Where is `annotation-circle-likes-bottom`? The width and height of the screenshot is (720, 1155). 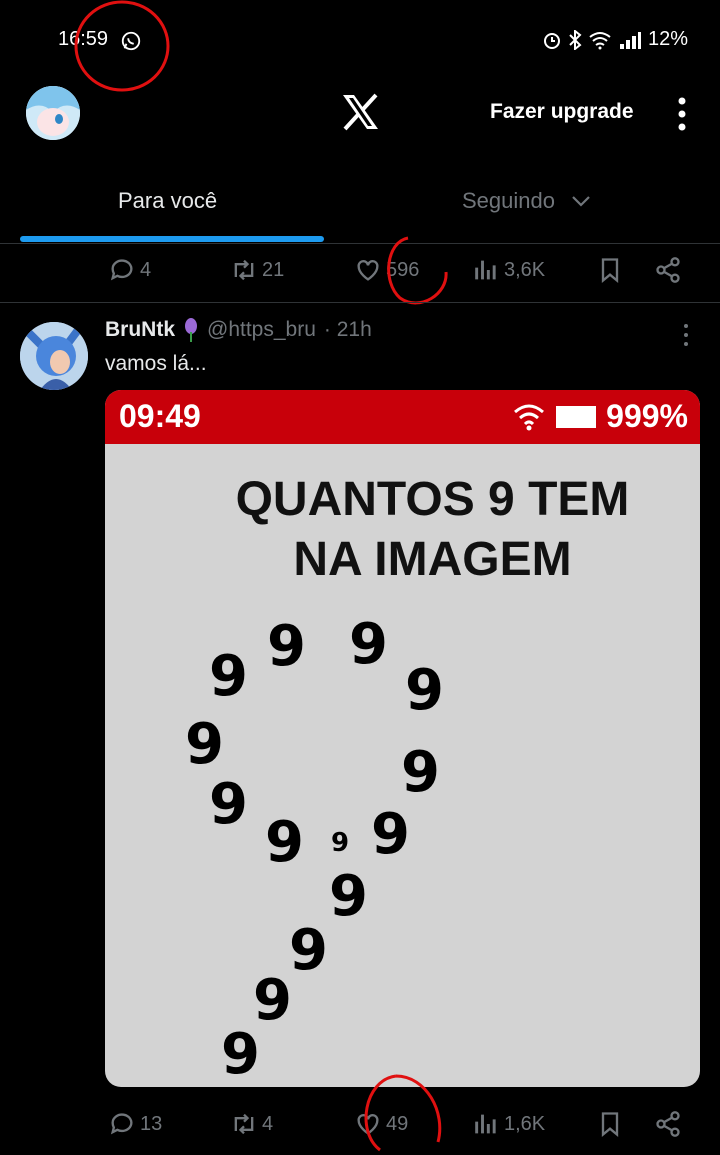 annotation-circle-likes-bottom is located at coordinates (403, 1113).